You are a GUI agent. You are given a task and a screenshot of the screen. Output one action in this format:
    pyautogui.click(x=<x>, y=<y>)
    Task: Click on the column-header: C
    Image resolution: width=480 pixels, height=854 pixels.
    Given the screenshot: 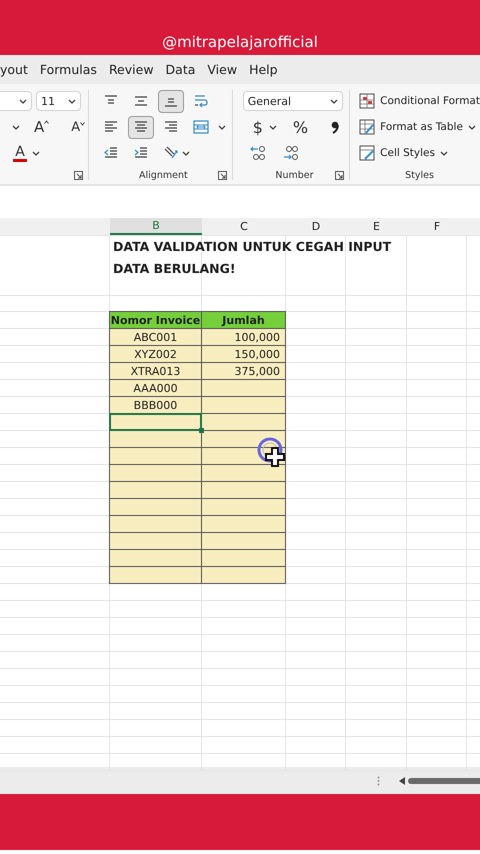 What is the action you would take?
    pyautogui.click(x=244, y=226)
    